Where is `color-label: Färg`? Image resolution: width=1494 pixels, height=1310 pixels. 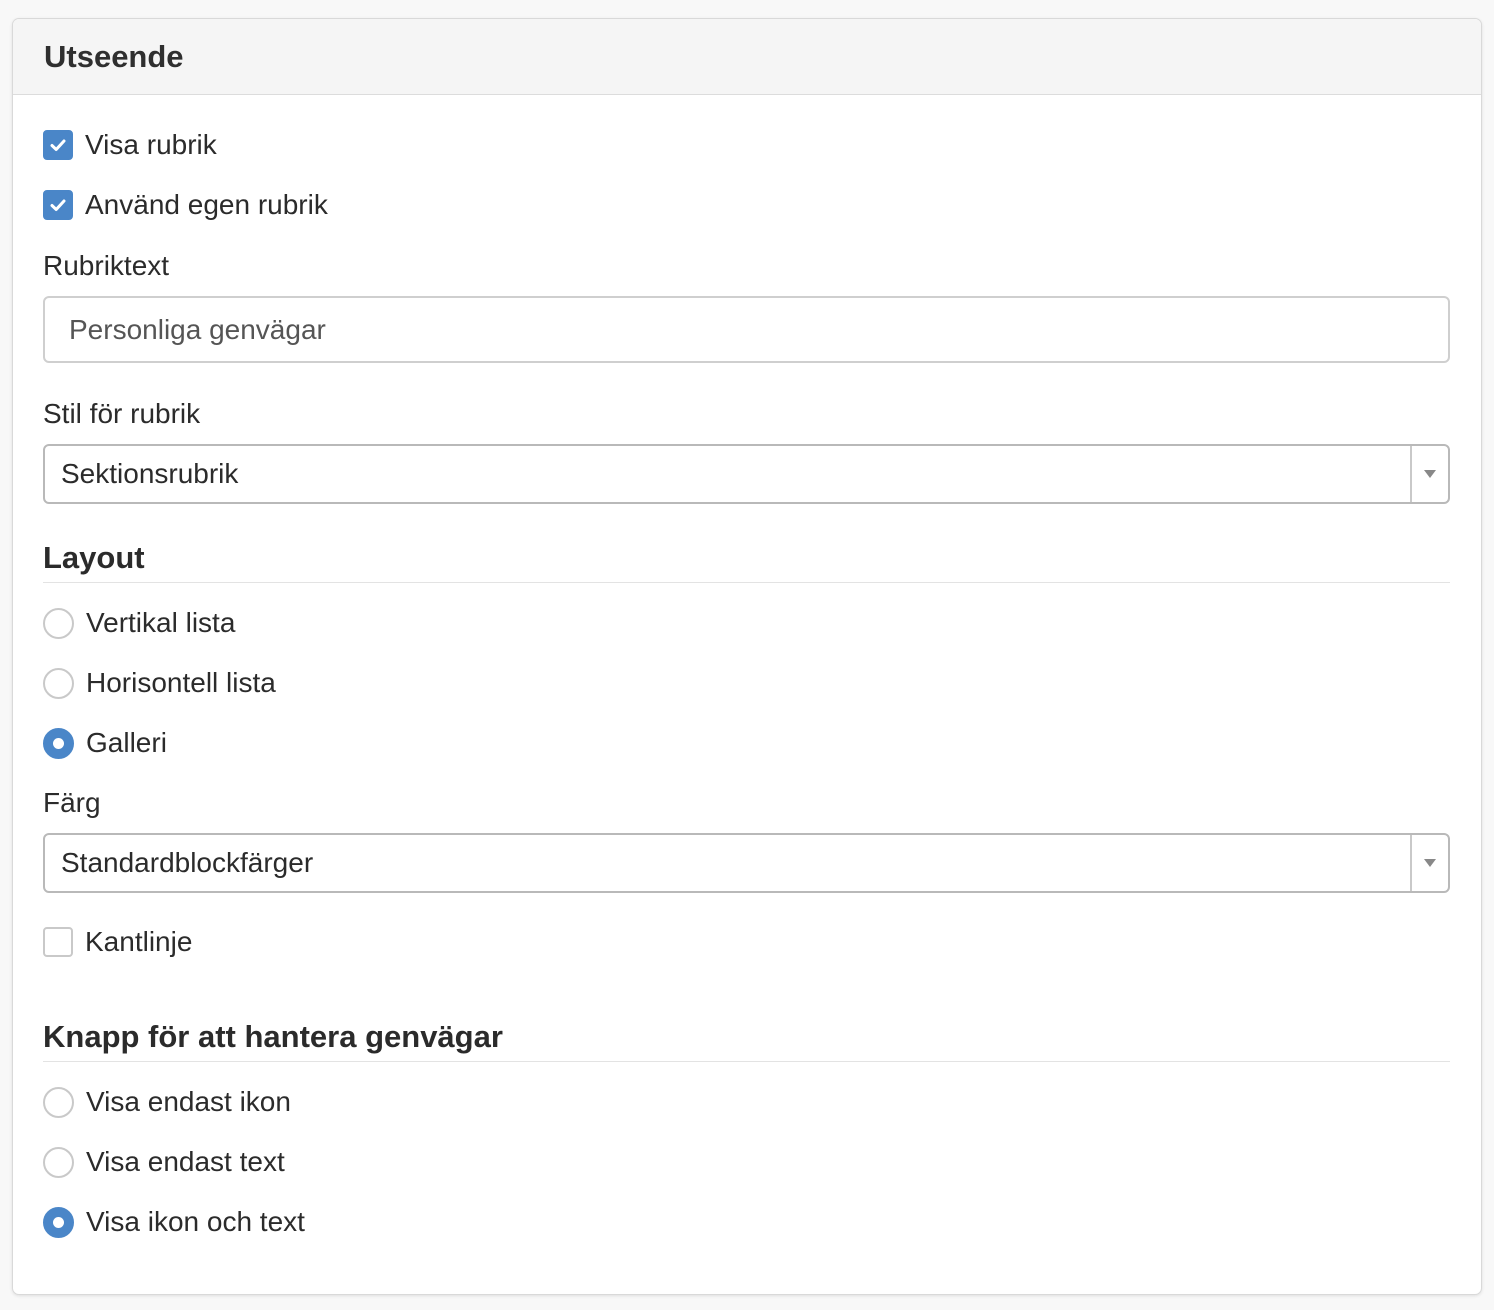 color-label: Färg is located at coordinates (72, 802).